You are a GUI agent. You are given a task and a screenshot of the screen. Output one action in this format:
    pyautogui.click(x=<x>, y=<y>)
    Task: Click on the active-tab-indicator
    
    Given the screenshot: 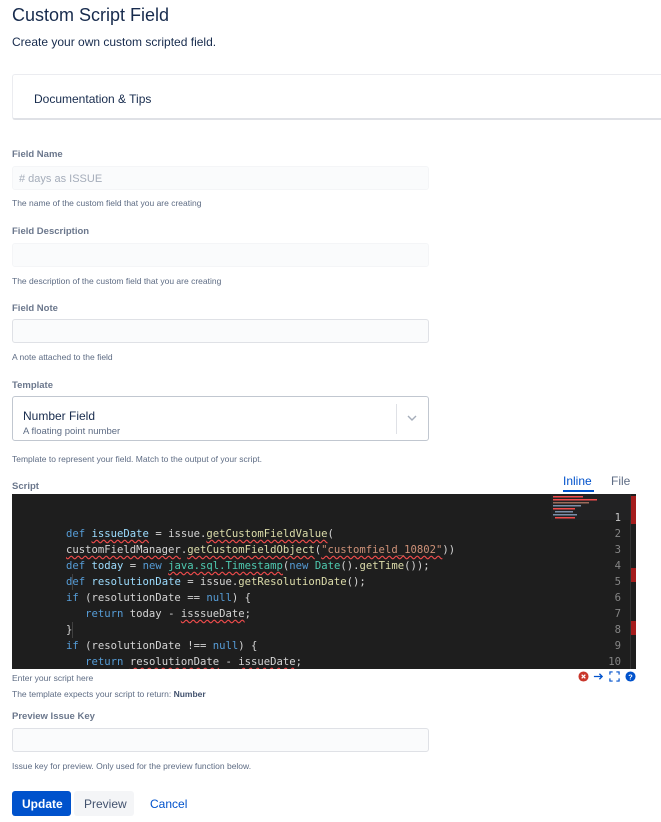 What is the action you would take?
    pyautogui.click(x=578, y=491)
    